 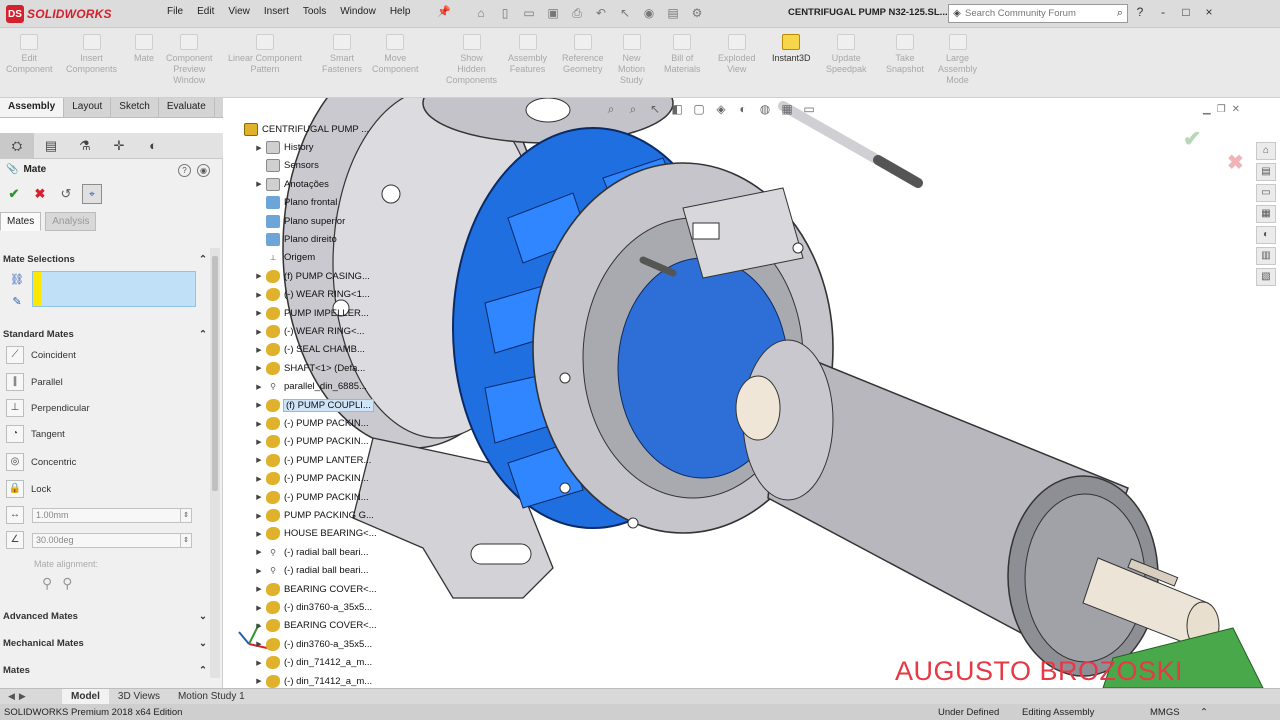 What do you see at coordinates (105, 334) in the screenshot?
I see `section-standard-mates: Standard Mates ⌃` at bounding box center [105, 334].